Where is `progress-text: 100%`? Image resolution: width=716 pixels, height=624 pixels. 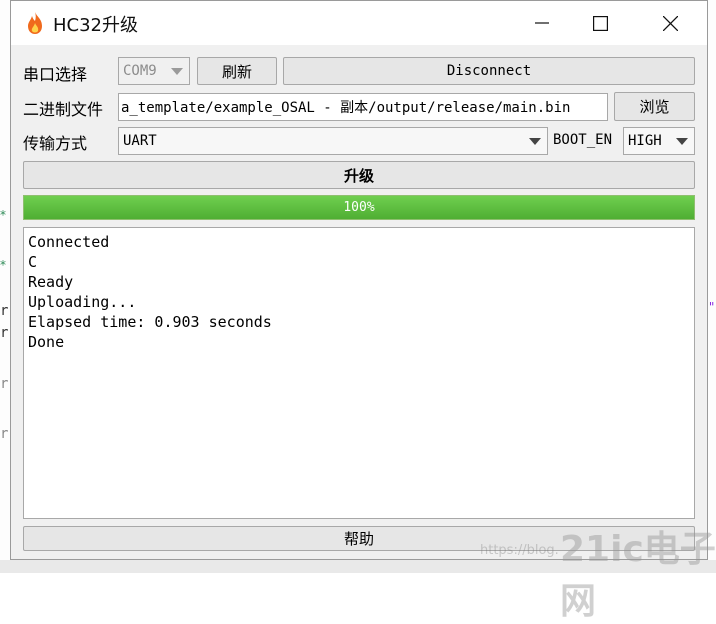 progress-text: 100% is located at coordinates (359, 207).